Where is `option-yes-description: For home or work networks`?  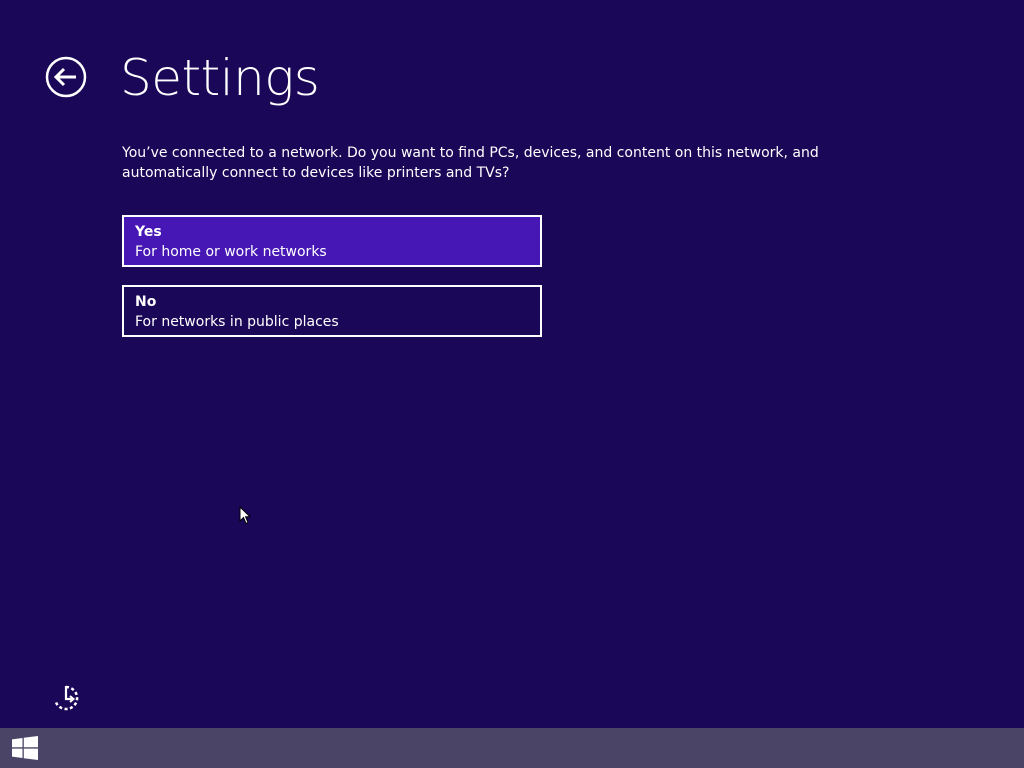 option-yes-description: For home or work networks is located at coordinates (231, 252).